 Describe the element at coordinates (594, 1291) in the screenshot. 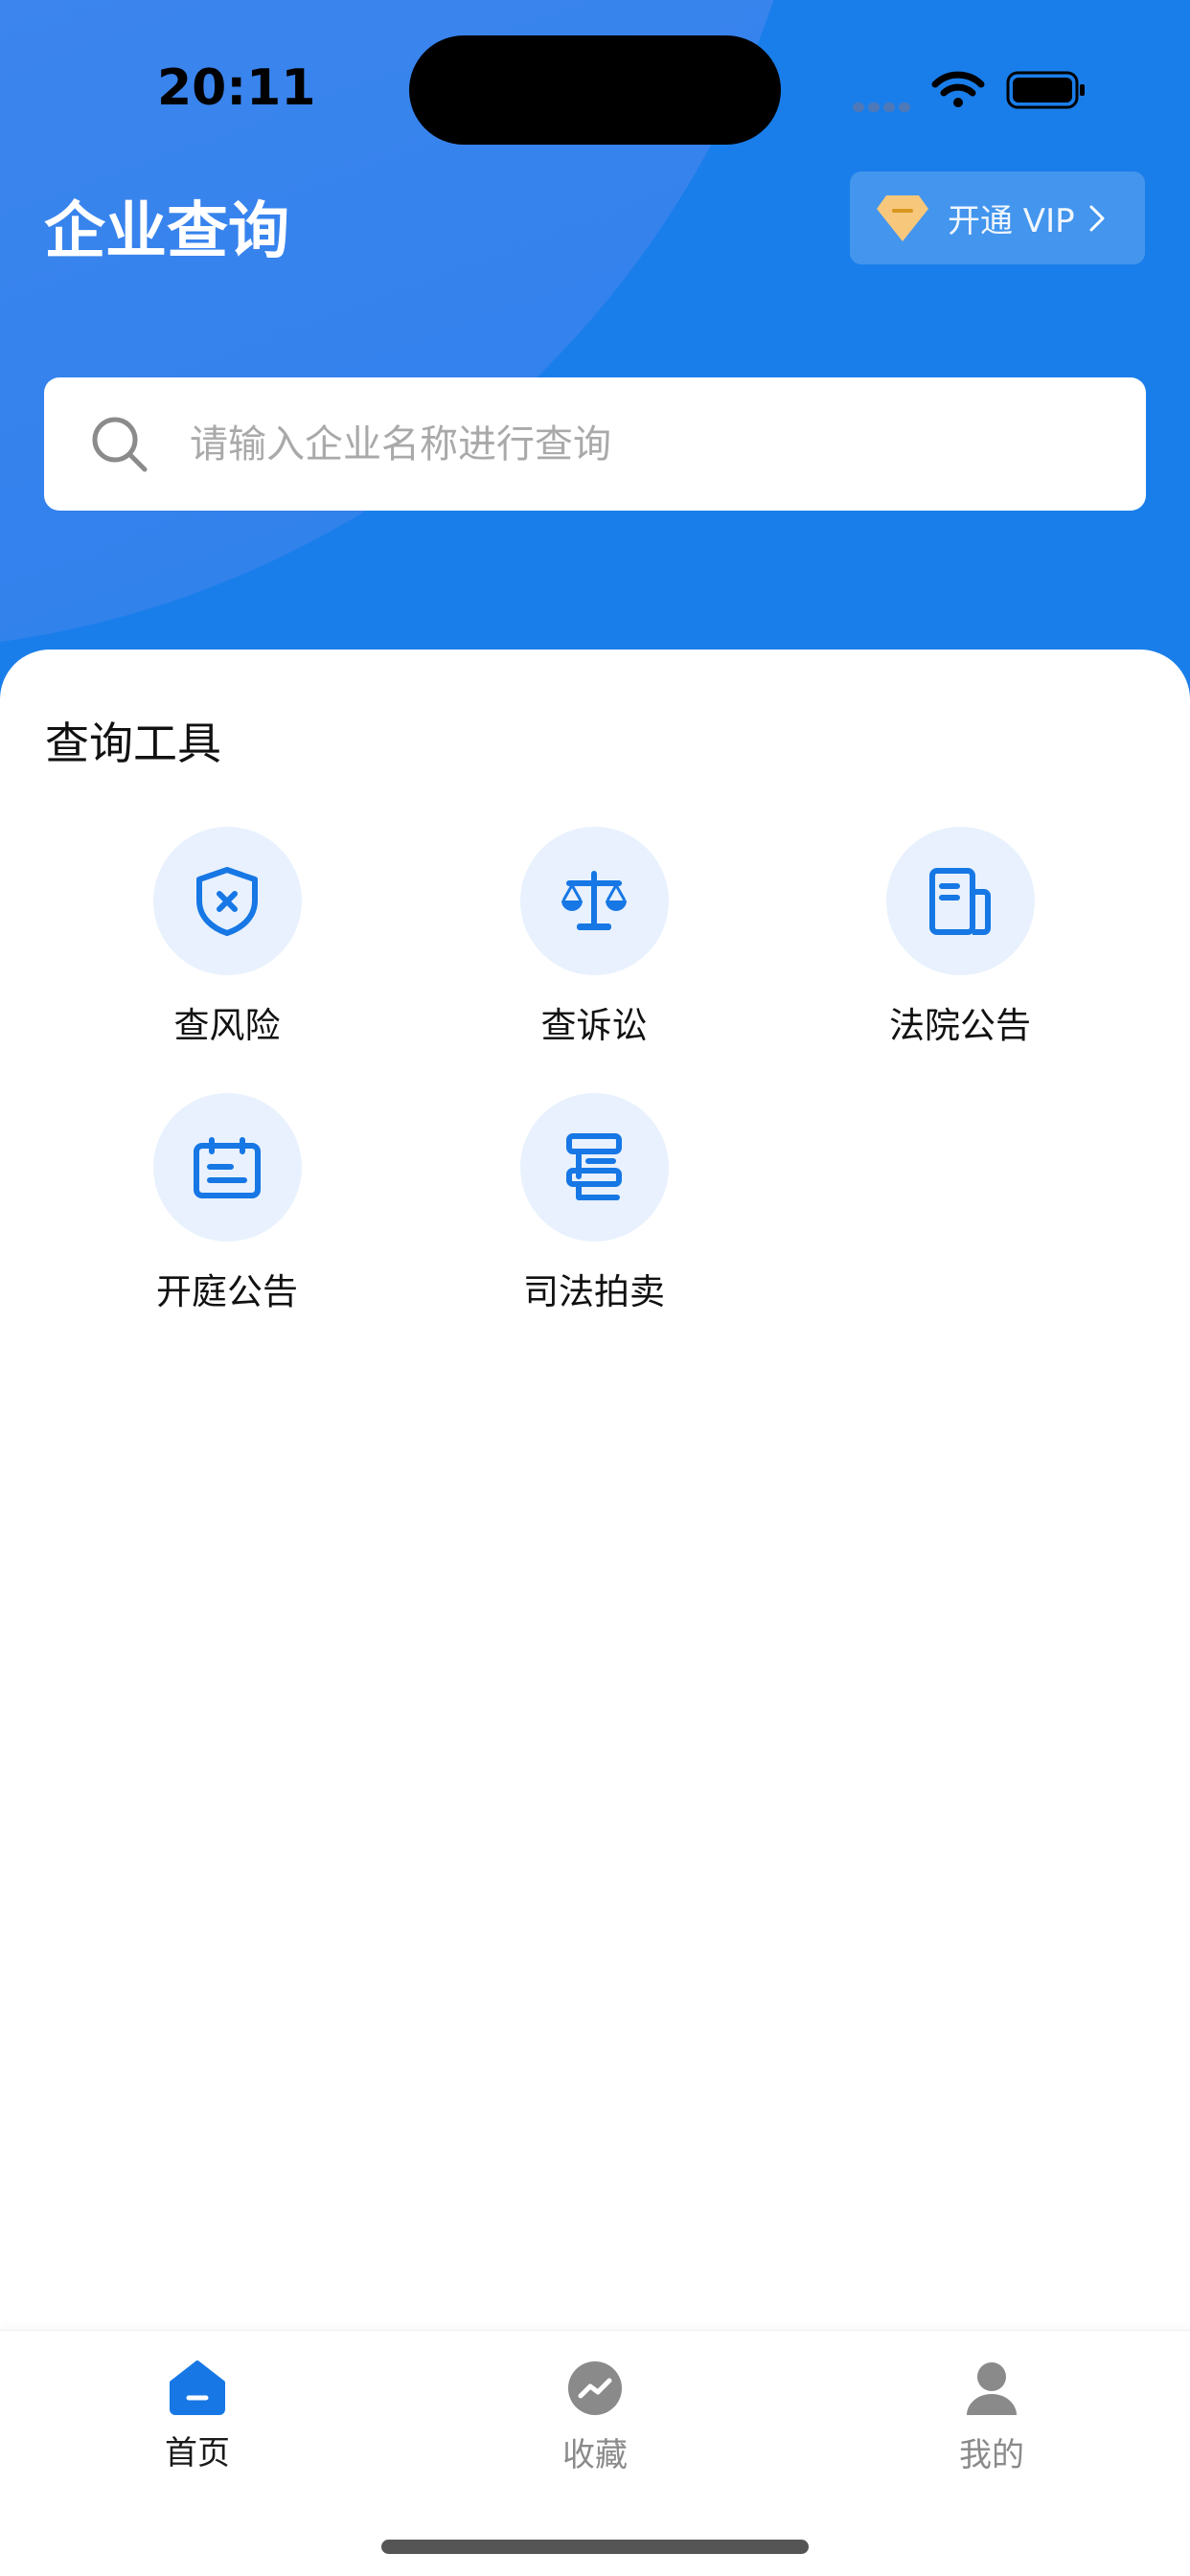

I see `tool-label: 司法拍卖` at that location.